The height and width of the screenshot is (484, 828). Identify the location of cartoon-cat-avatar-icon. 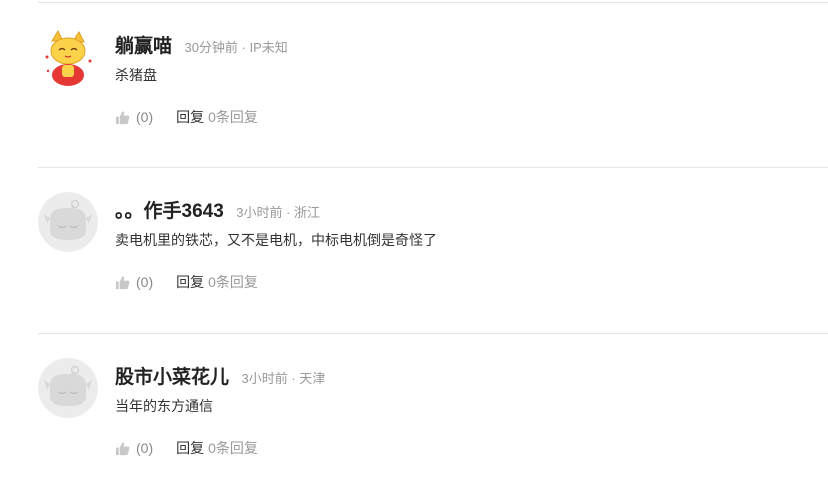
(68, 57).